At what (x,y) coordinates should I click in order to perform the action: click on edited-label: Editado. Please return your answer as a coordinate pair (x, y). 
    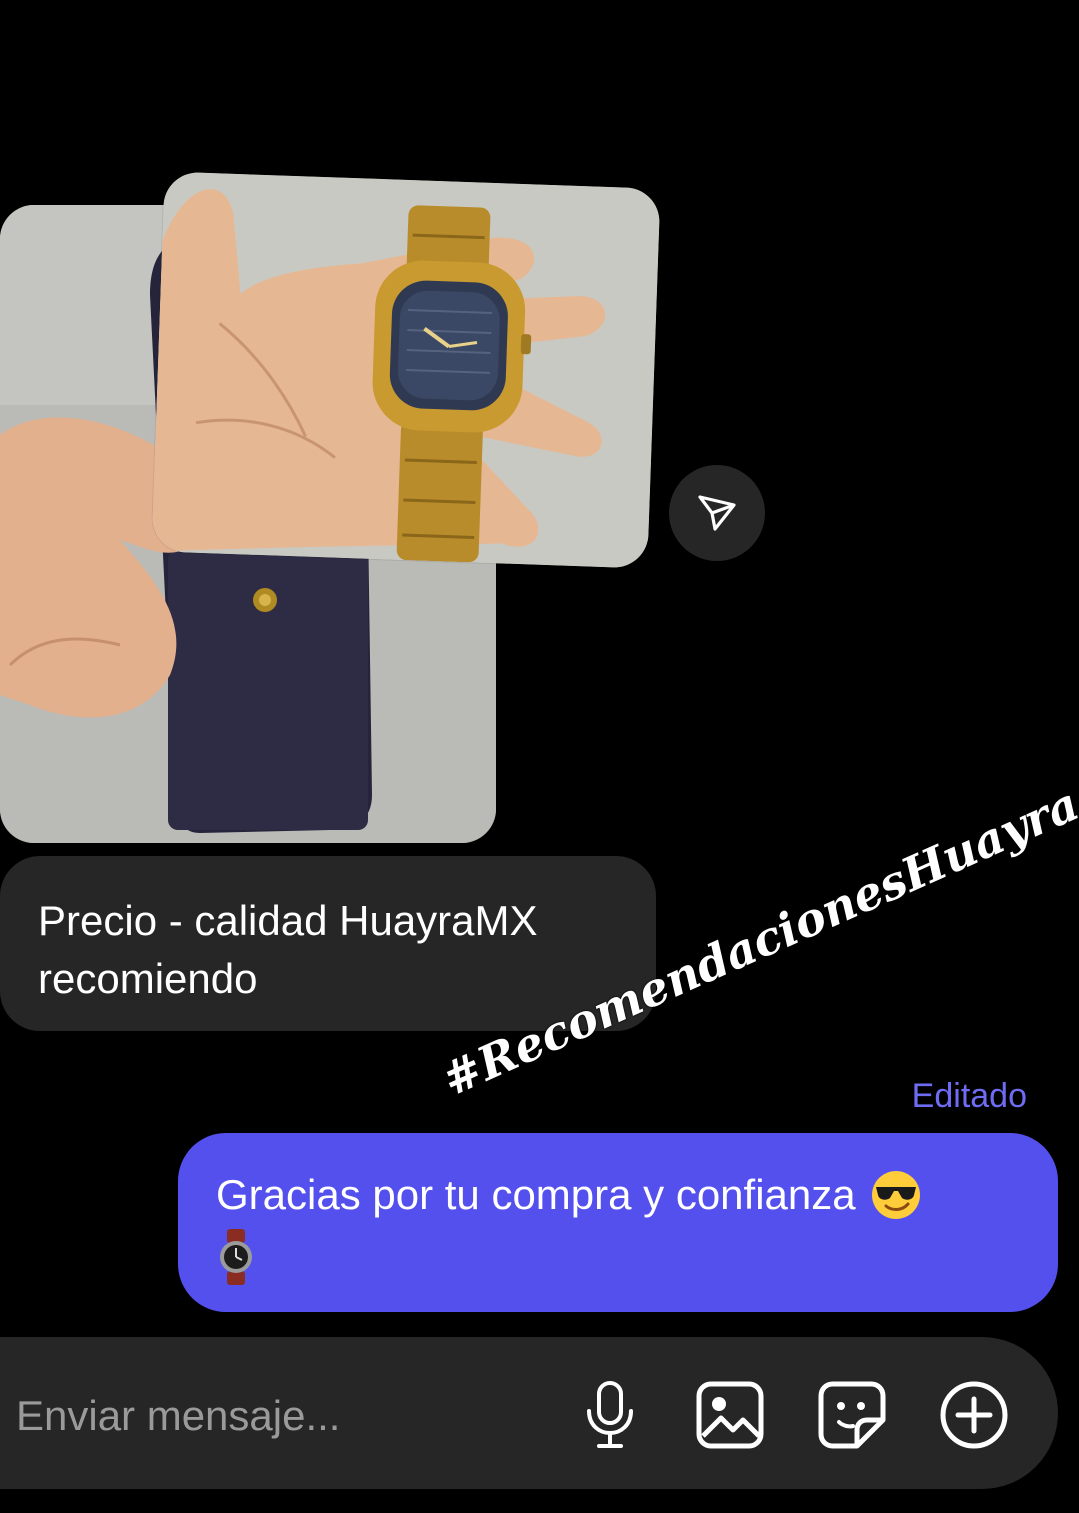
    Looking at the image, I should click on (969, 1096).